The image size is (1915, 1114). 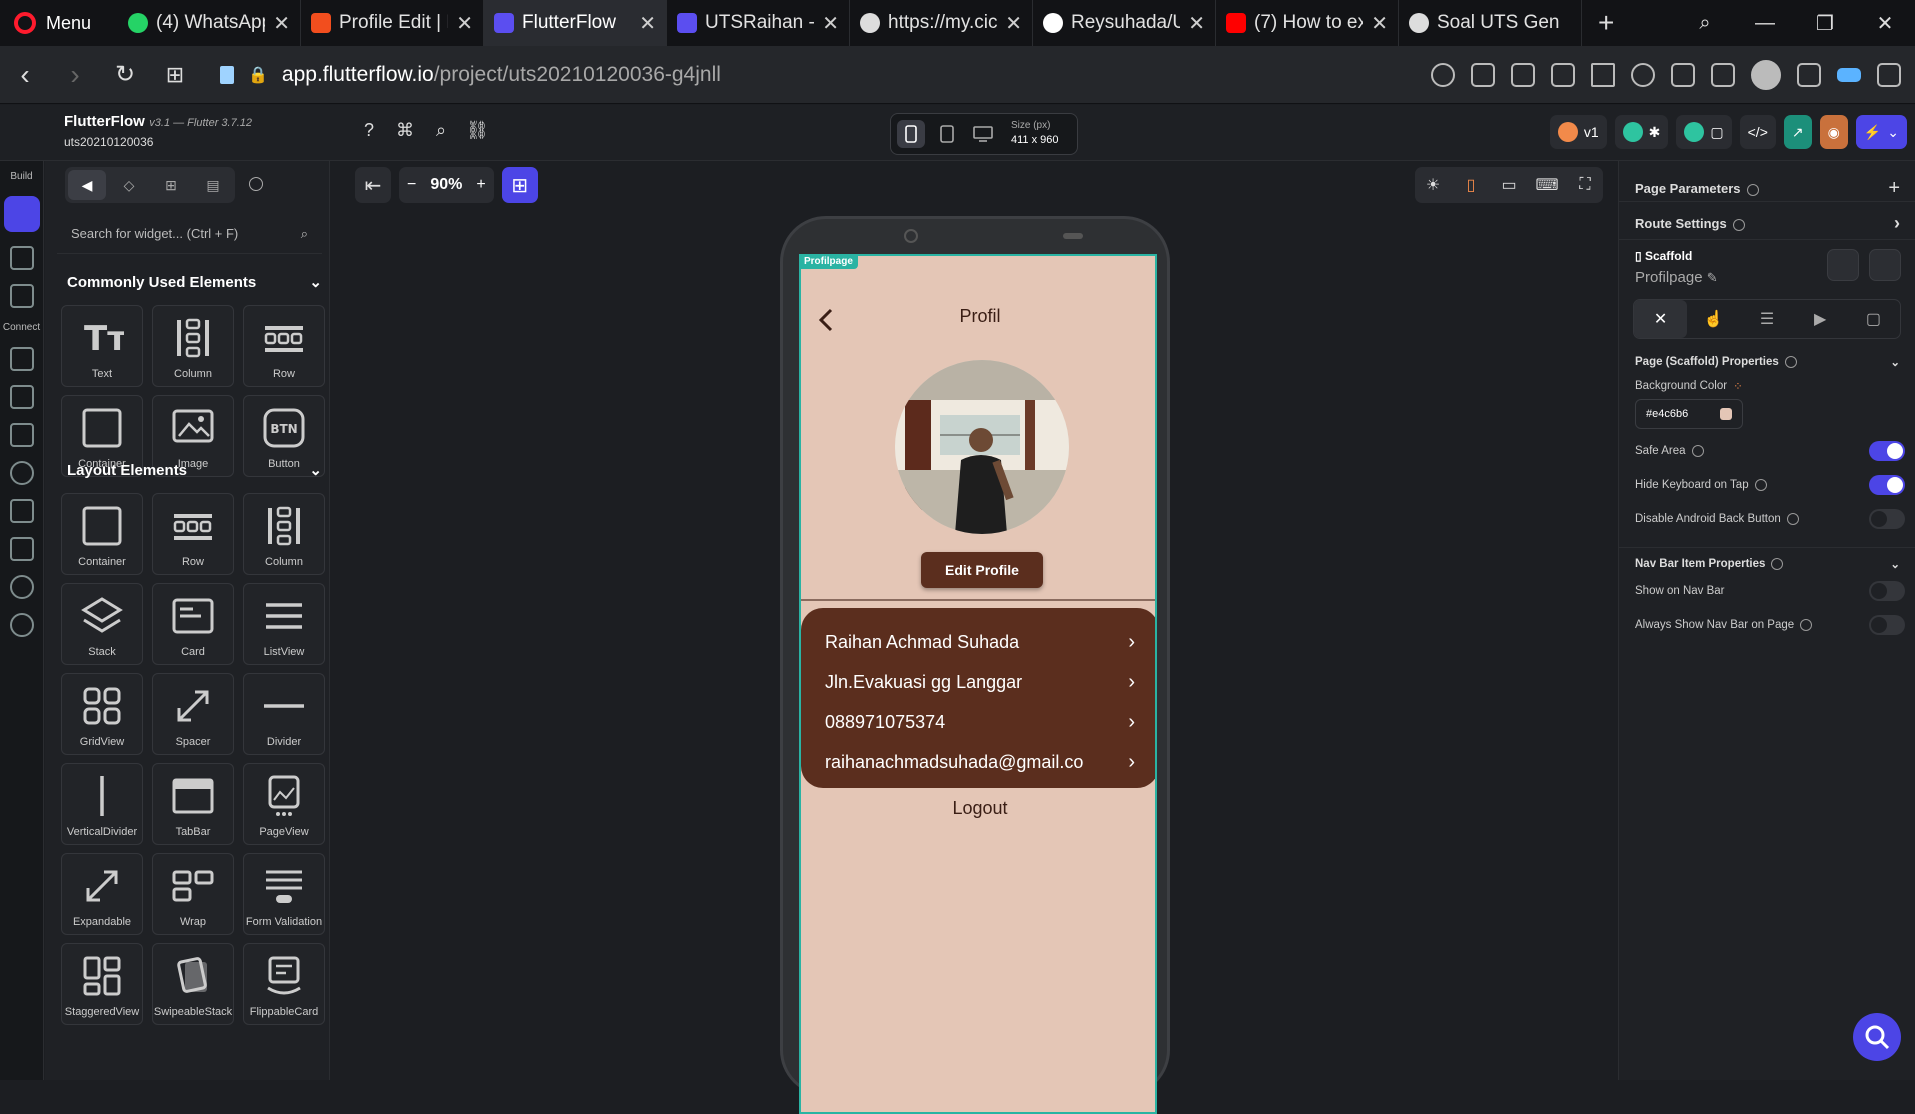 I want to click on page-properties-header: Page (Scaffold) Properties ⌄, so click(x=1767, y=362).